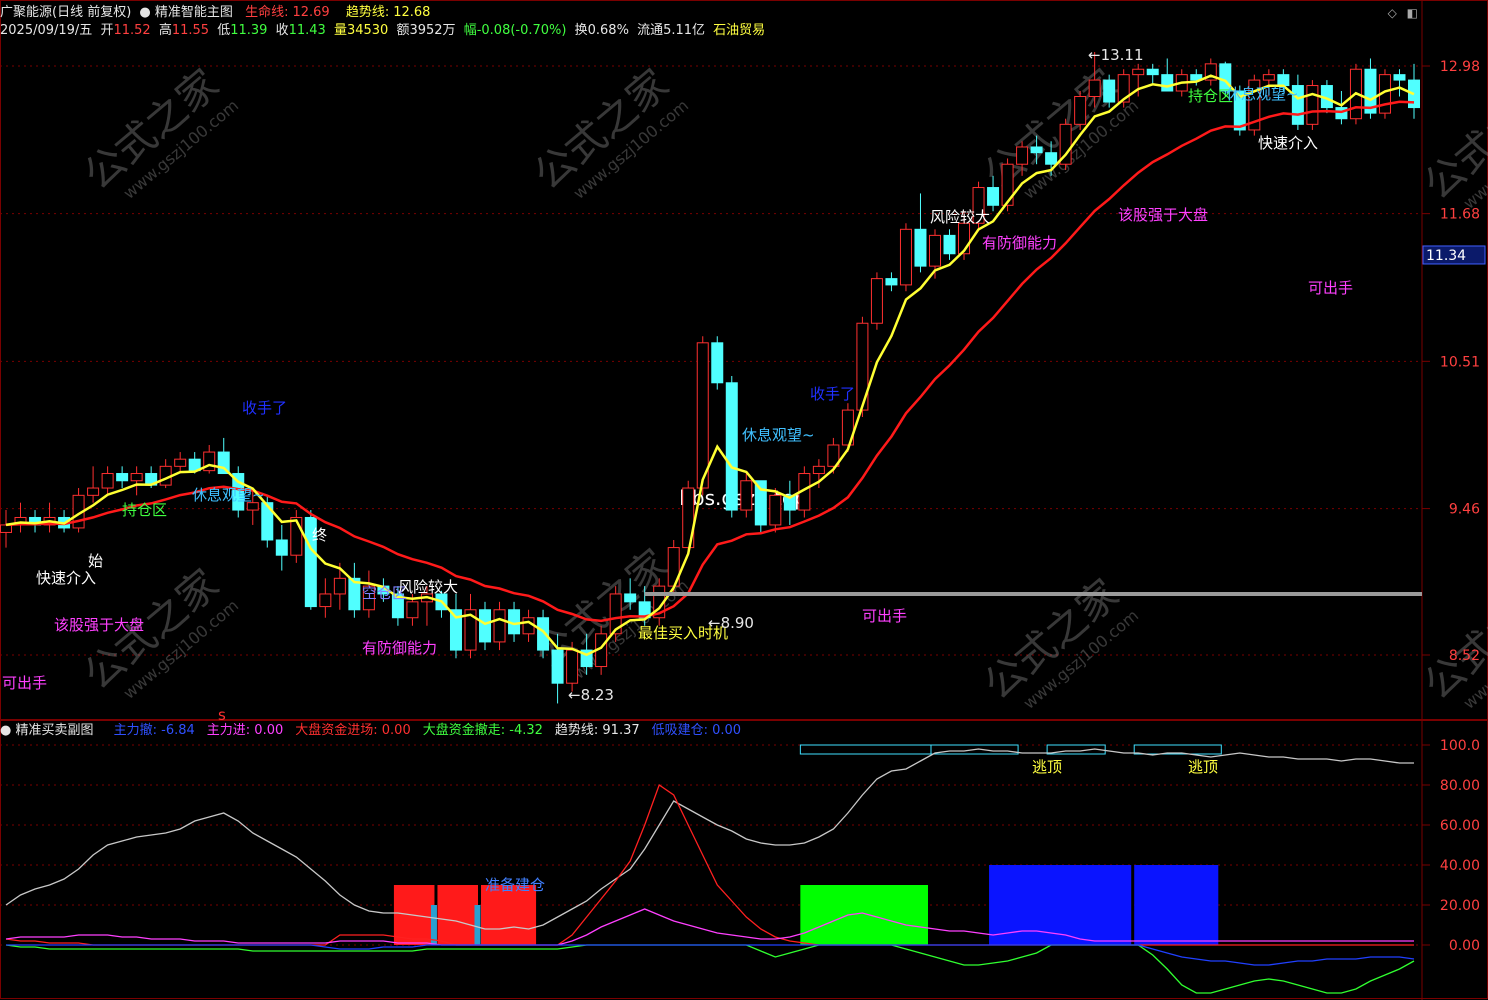 Image resolution: width=1488 pixels, height=1000 pixels. Describe the element at coordinates (165, 30) in the screenshot. I see `high-label: 高` at that location.